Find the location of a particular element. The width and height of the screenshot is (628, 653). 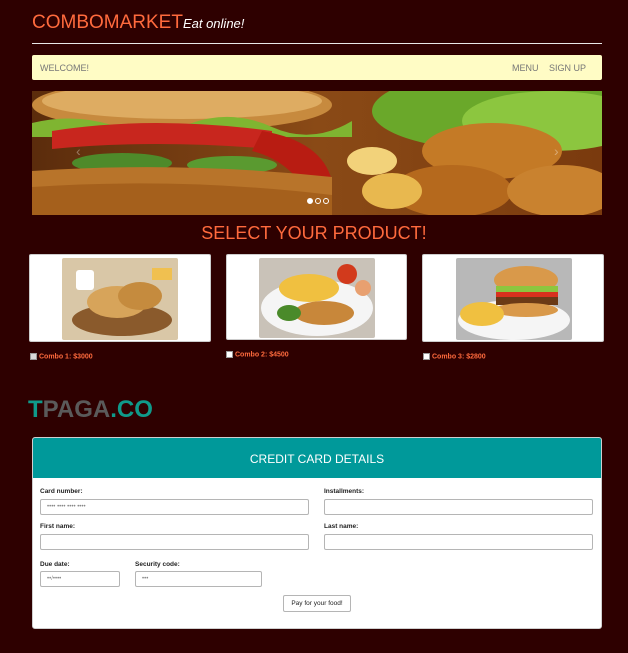

section-title: SELECT YOUR PRODUCT! is located at coordinates (314, 233).